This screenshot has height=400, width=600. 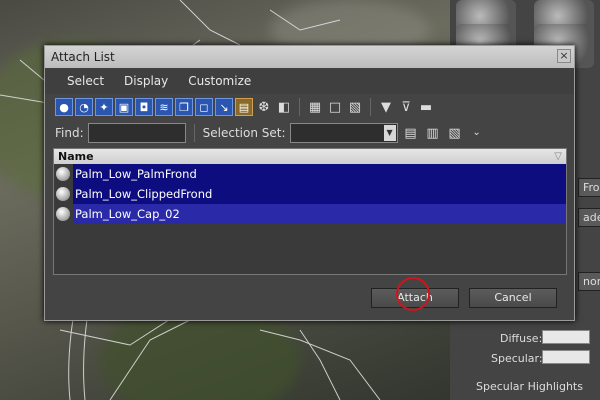 What do you see at coordinates (513, 297) in the screenshot?
I see `cancel-button: Cancel` at bounding box center [513, 297].